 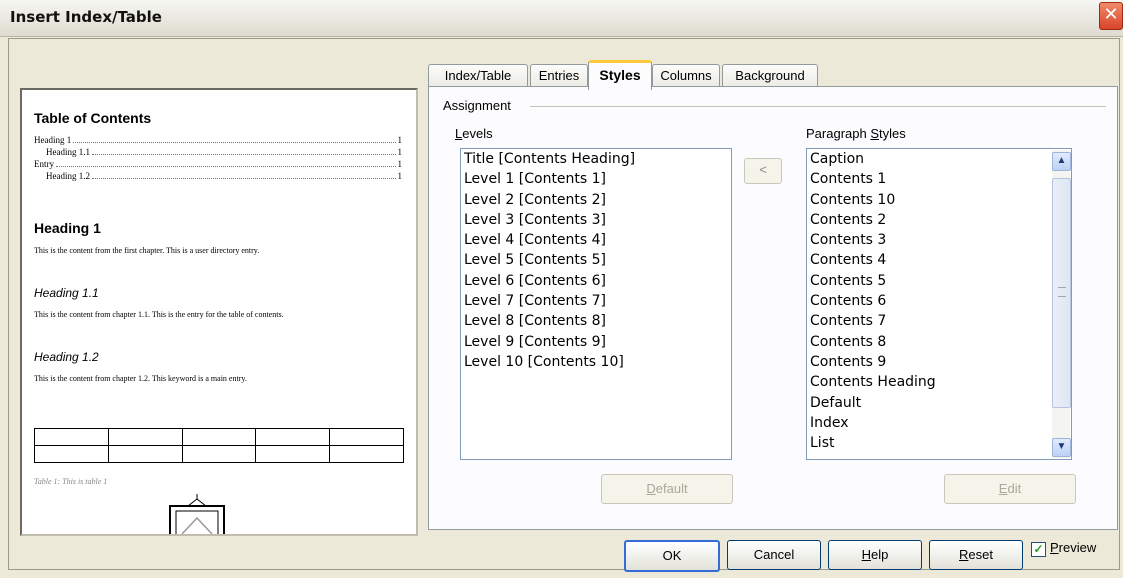 What do you see at coordinates (477, 105) in the screenshot?
I see `assignment-group-label: Assignment` at bounding box center [477, 105].